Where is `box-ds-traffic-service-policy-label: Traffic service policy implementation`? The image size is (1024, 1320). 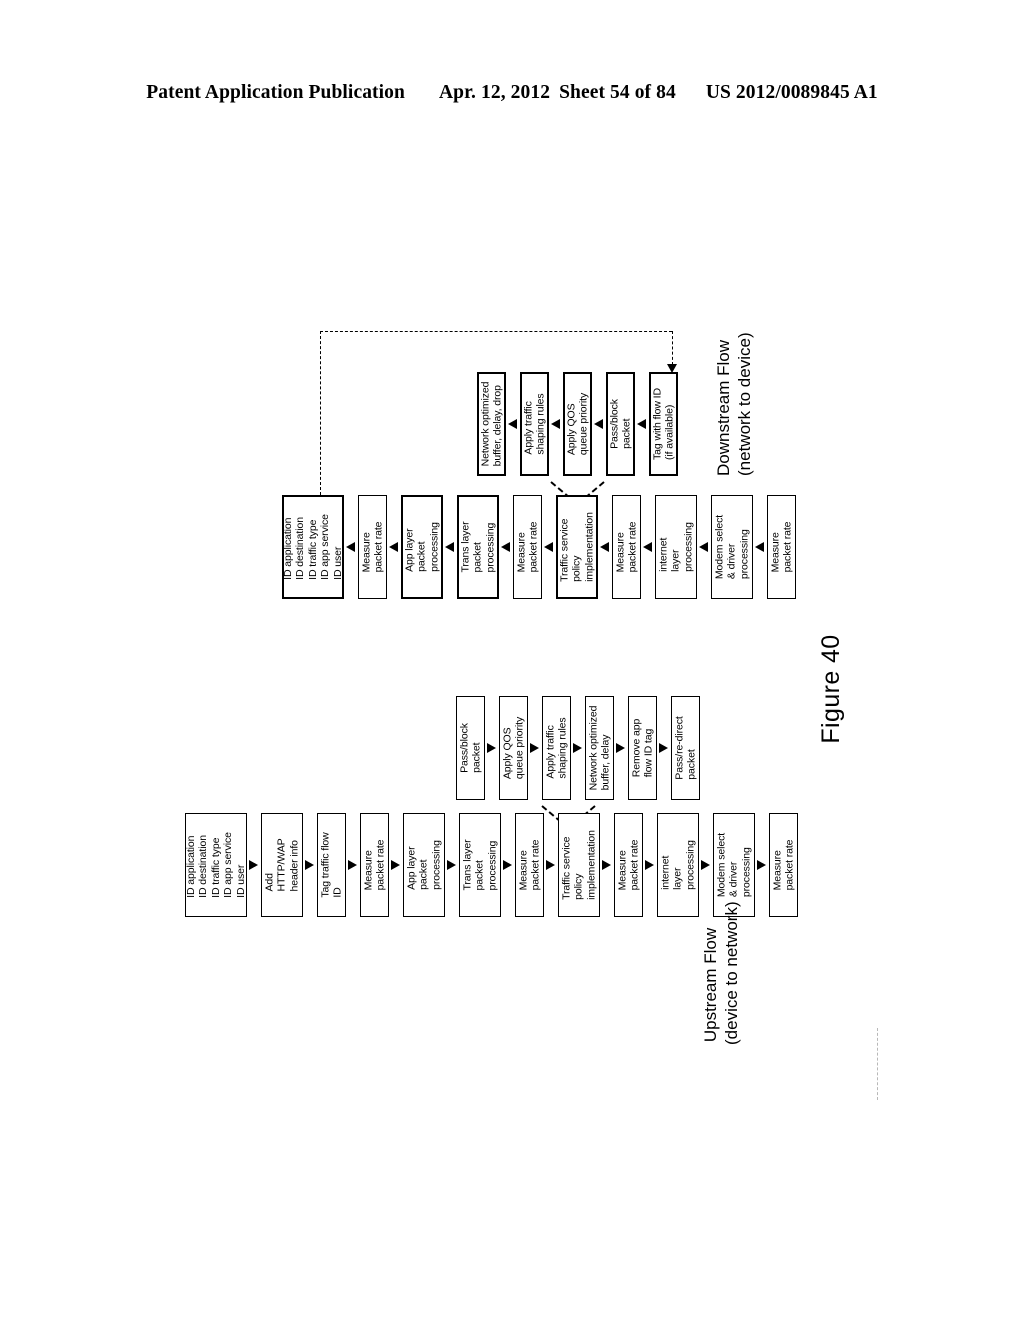
box-ds-traffic-service-policy-label: Traffic service policy implementation is located at coordinates (577, 547).